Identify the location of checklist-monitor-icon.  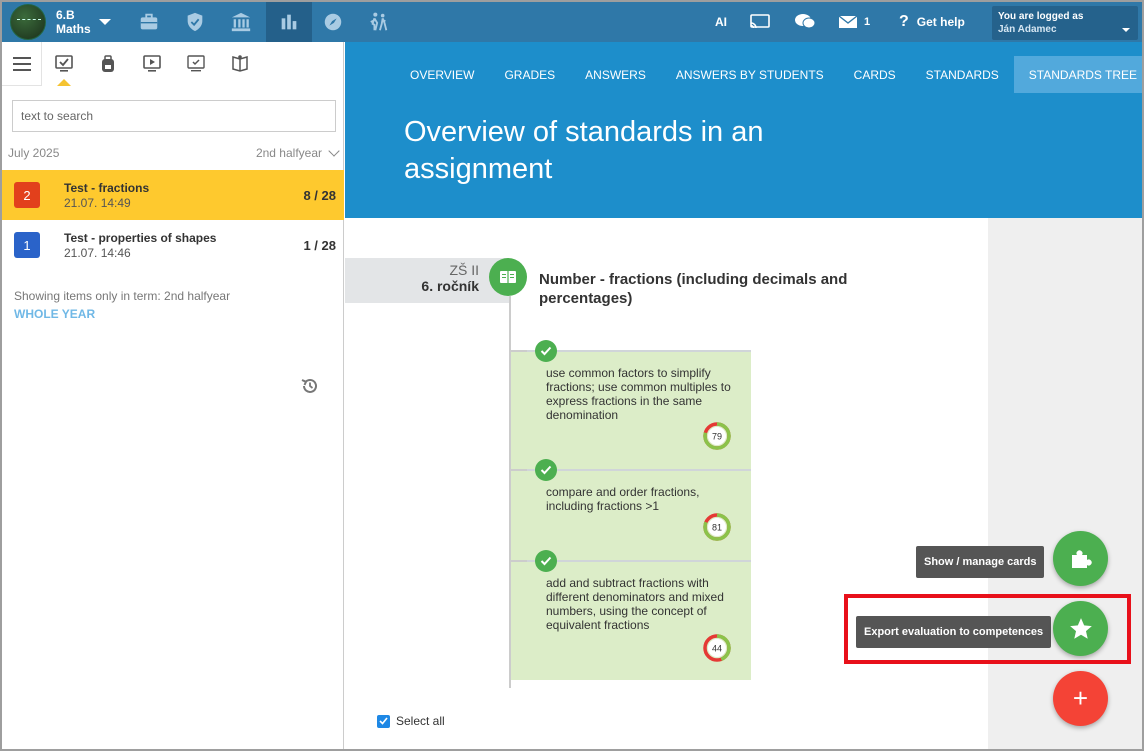
(64, 64).